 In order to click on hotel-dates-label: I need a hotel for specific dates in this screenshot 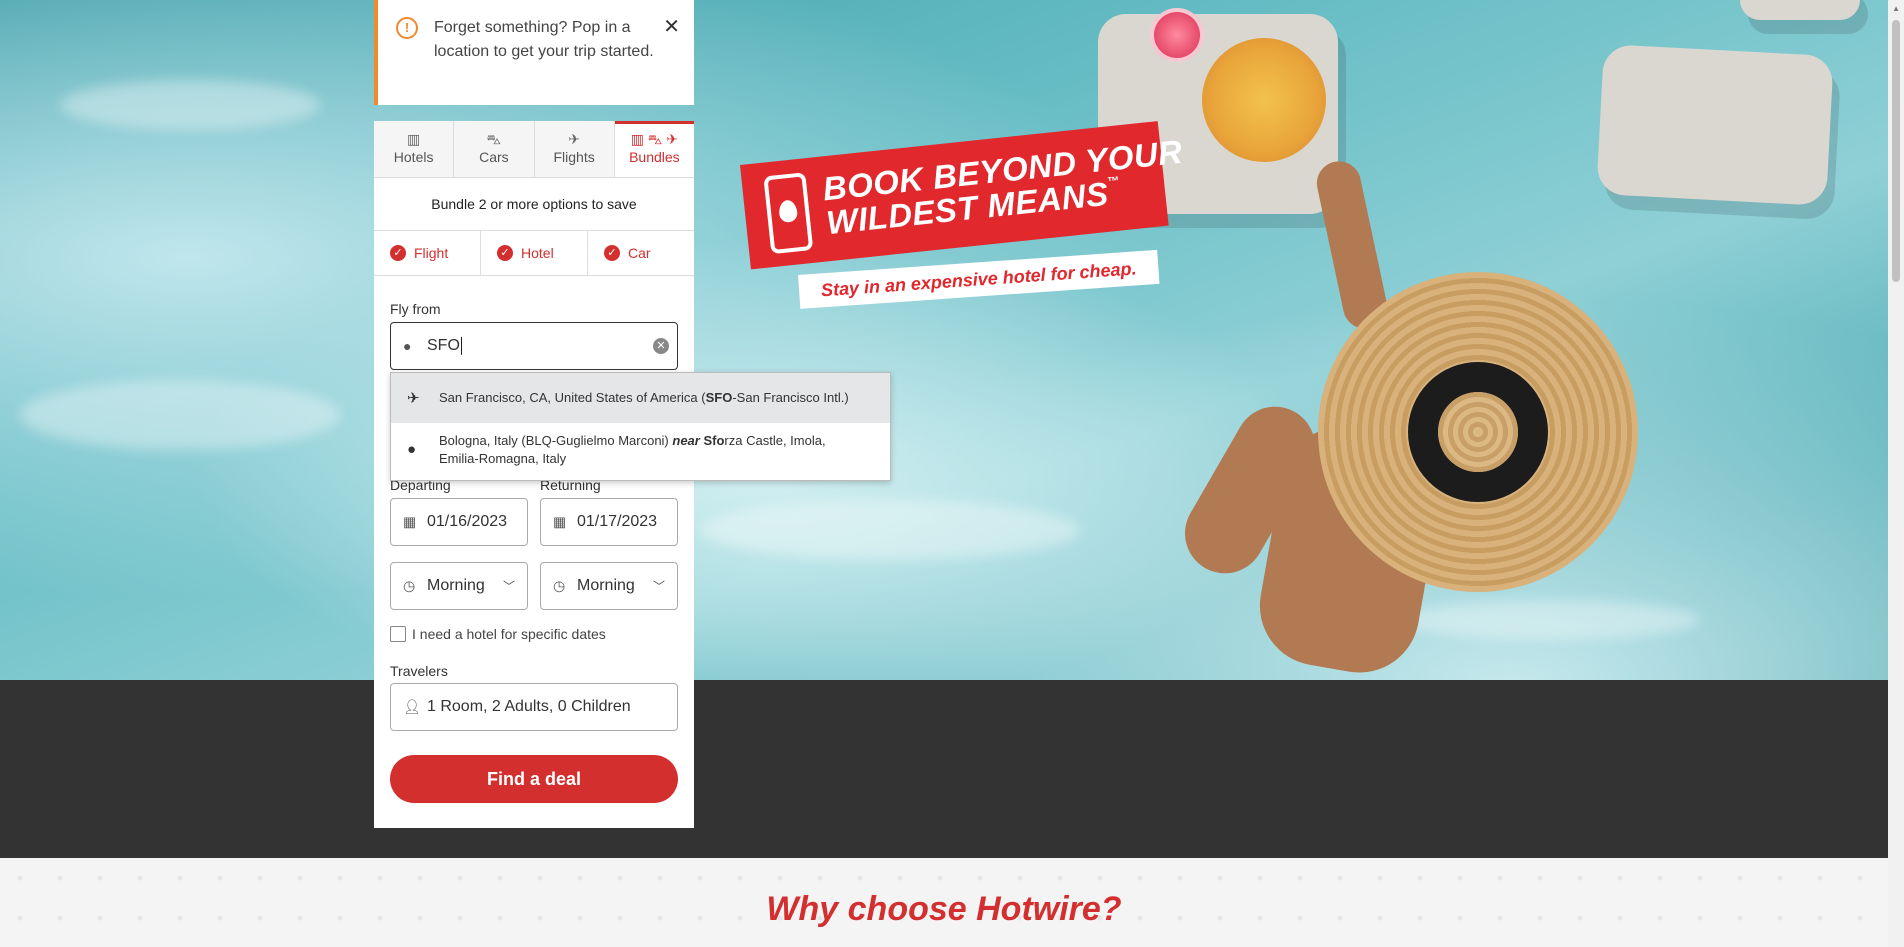, I will do `click(509, 634)`.